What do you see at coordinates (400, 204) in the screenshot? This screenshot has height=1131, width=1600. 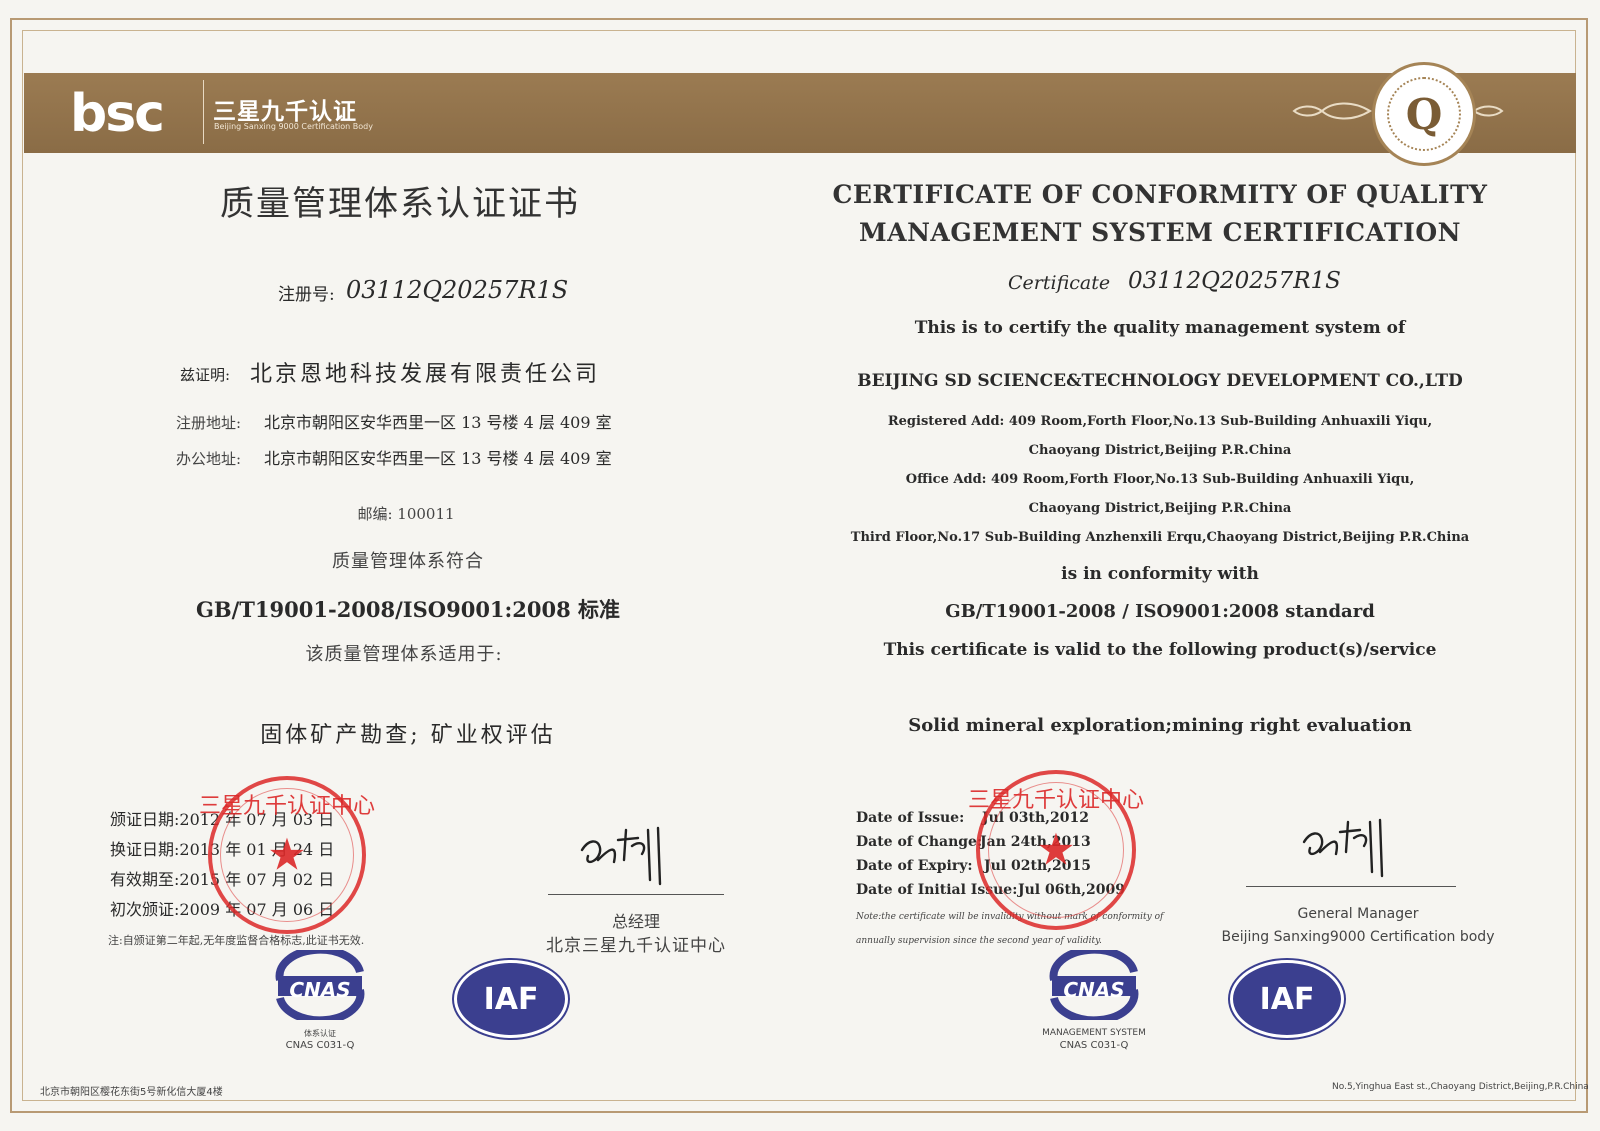 I see `cn-title: 质量管理体系认证证书` at bounding box center [400, 204].